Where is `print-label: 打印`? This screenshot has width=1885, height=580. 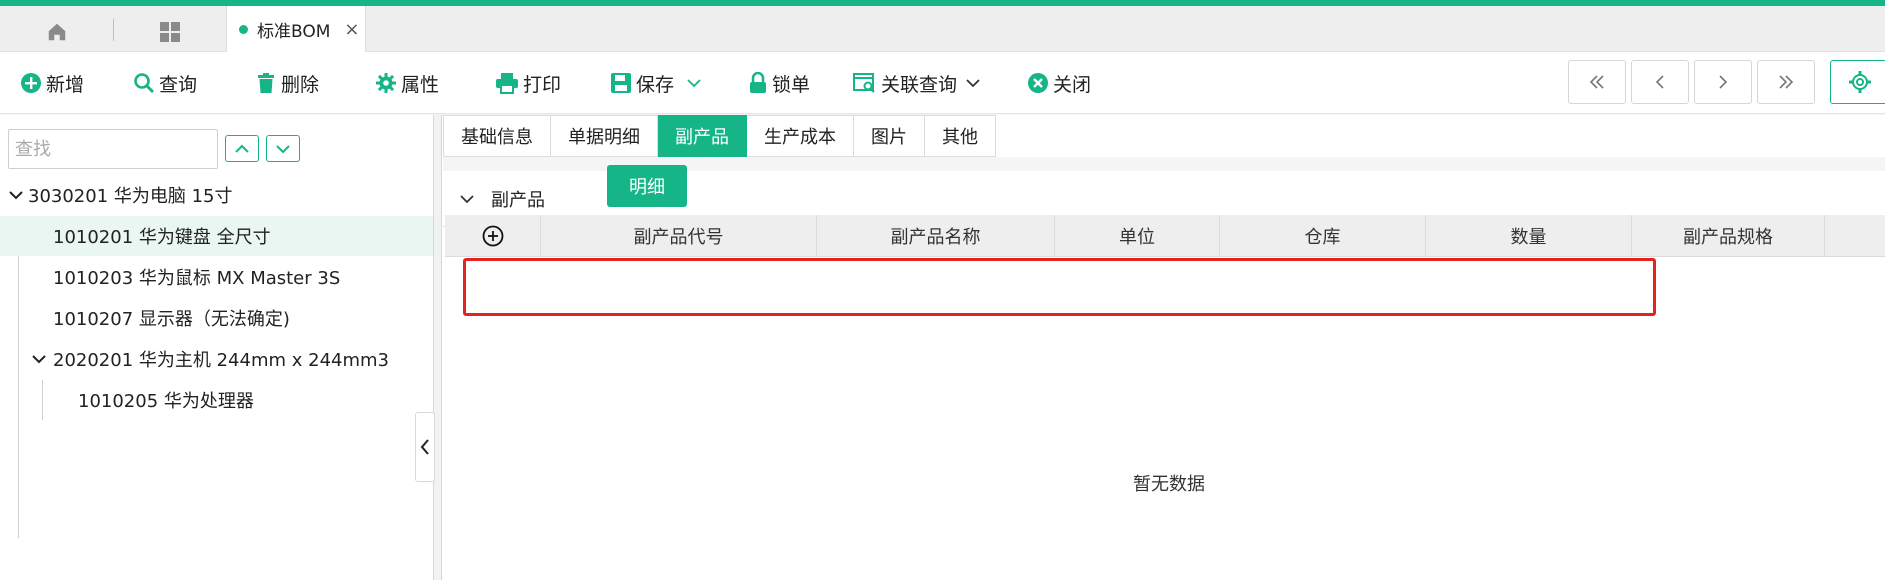
print-label: 打印 is located at coordinates (542, 84).